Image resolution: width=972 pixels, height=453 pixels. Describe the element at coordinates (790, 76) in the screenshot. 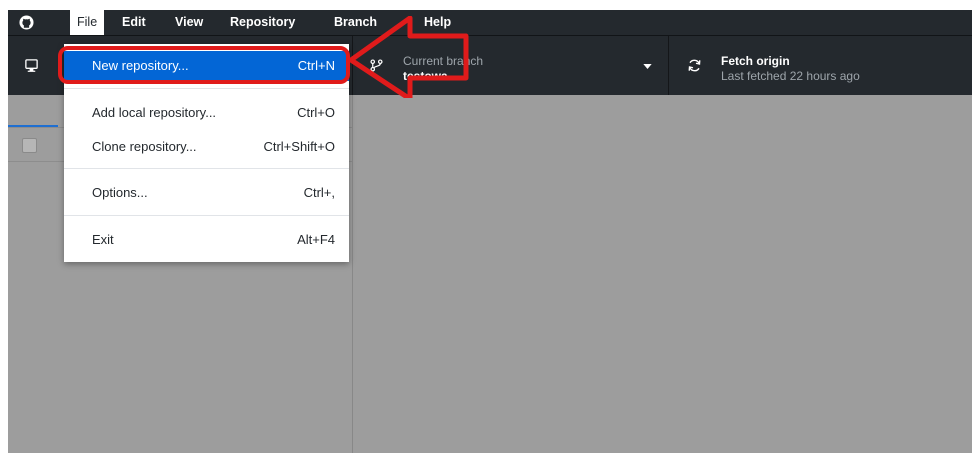

I see `last-fetched-text: Last fetched 22 hours ago` at that location.